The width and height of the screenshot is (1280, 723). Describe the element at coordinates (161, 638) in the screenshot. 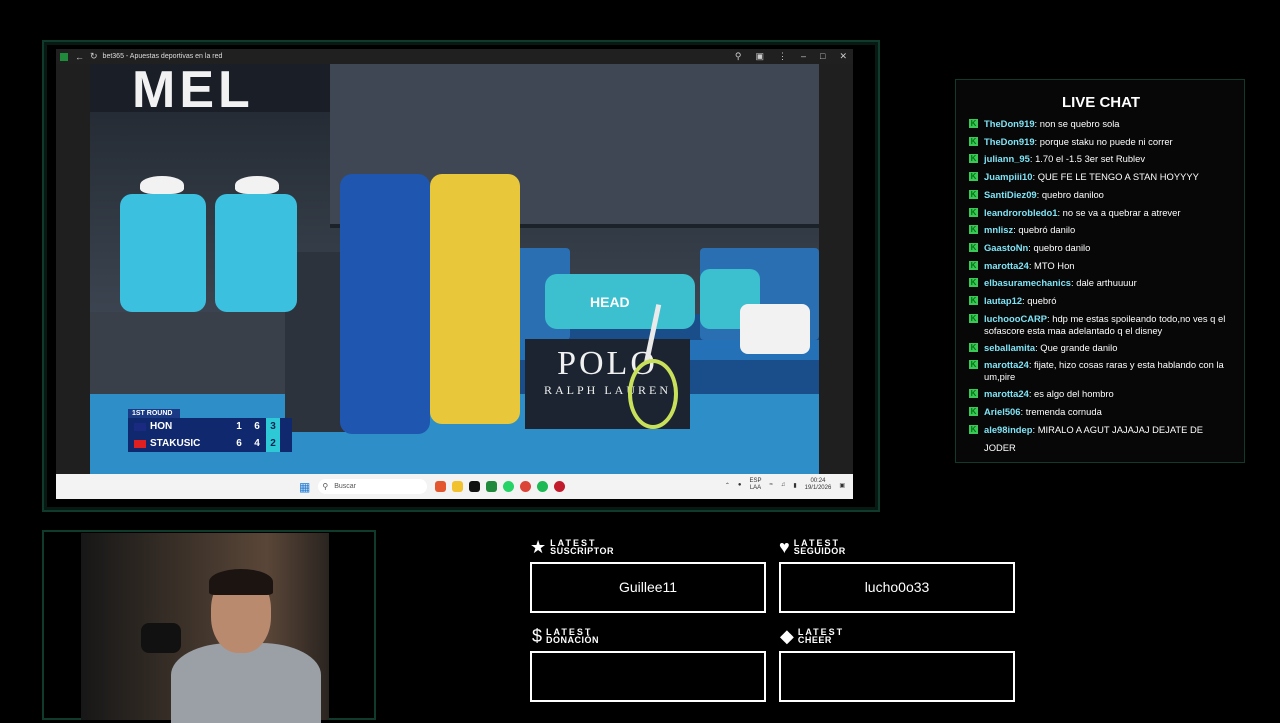

I see `microphone-icon` at that location.